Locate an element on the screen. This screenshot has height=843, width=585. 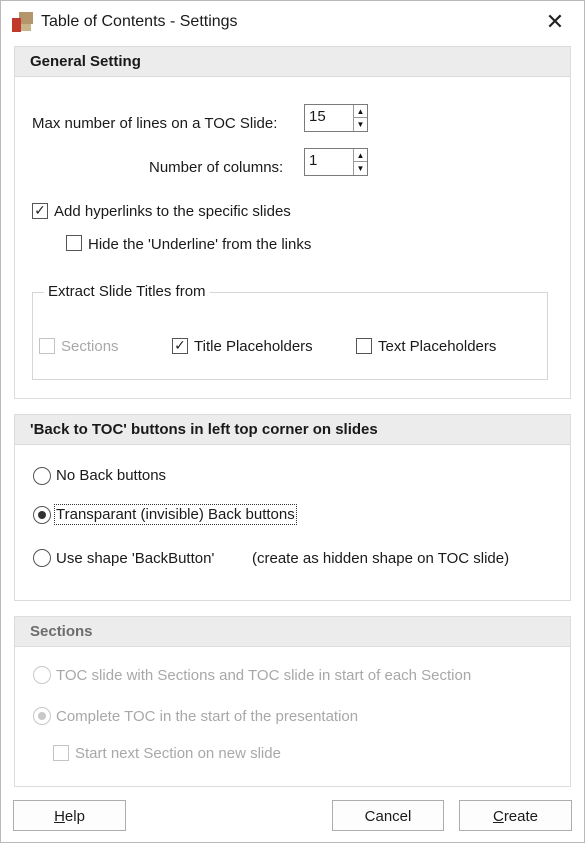
cancel-button: Cancel is located at coordinates (388, 815).